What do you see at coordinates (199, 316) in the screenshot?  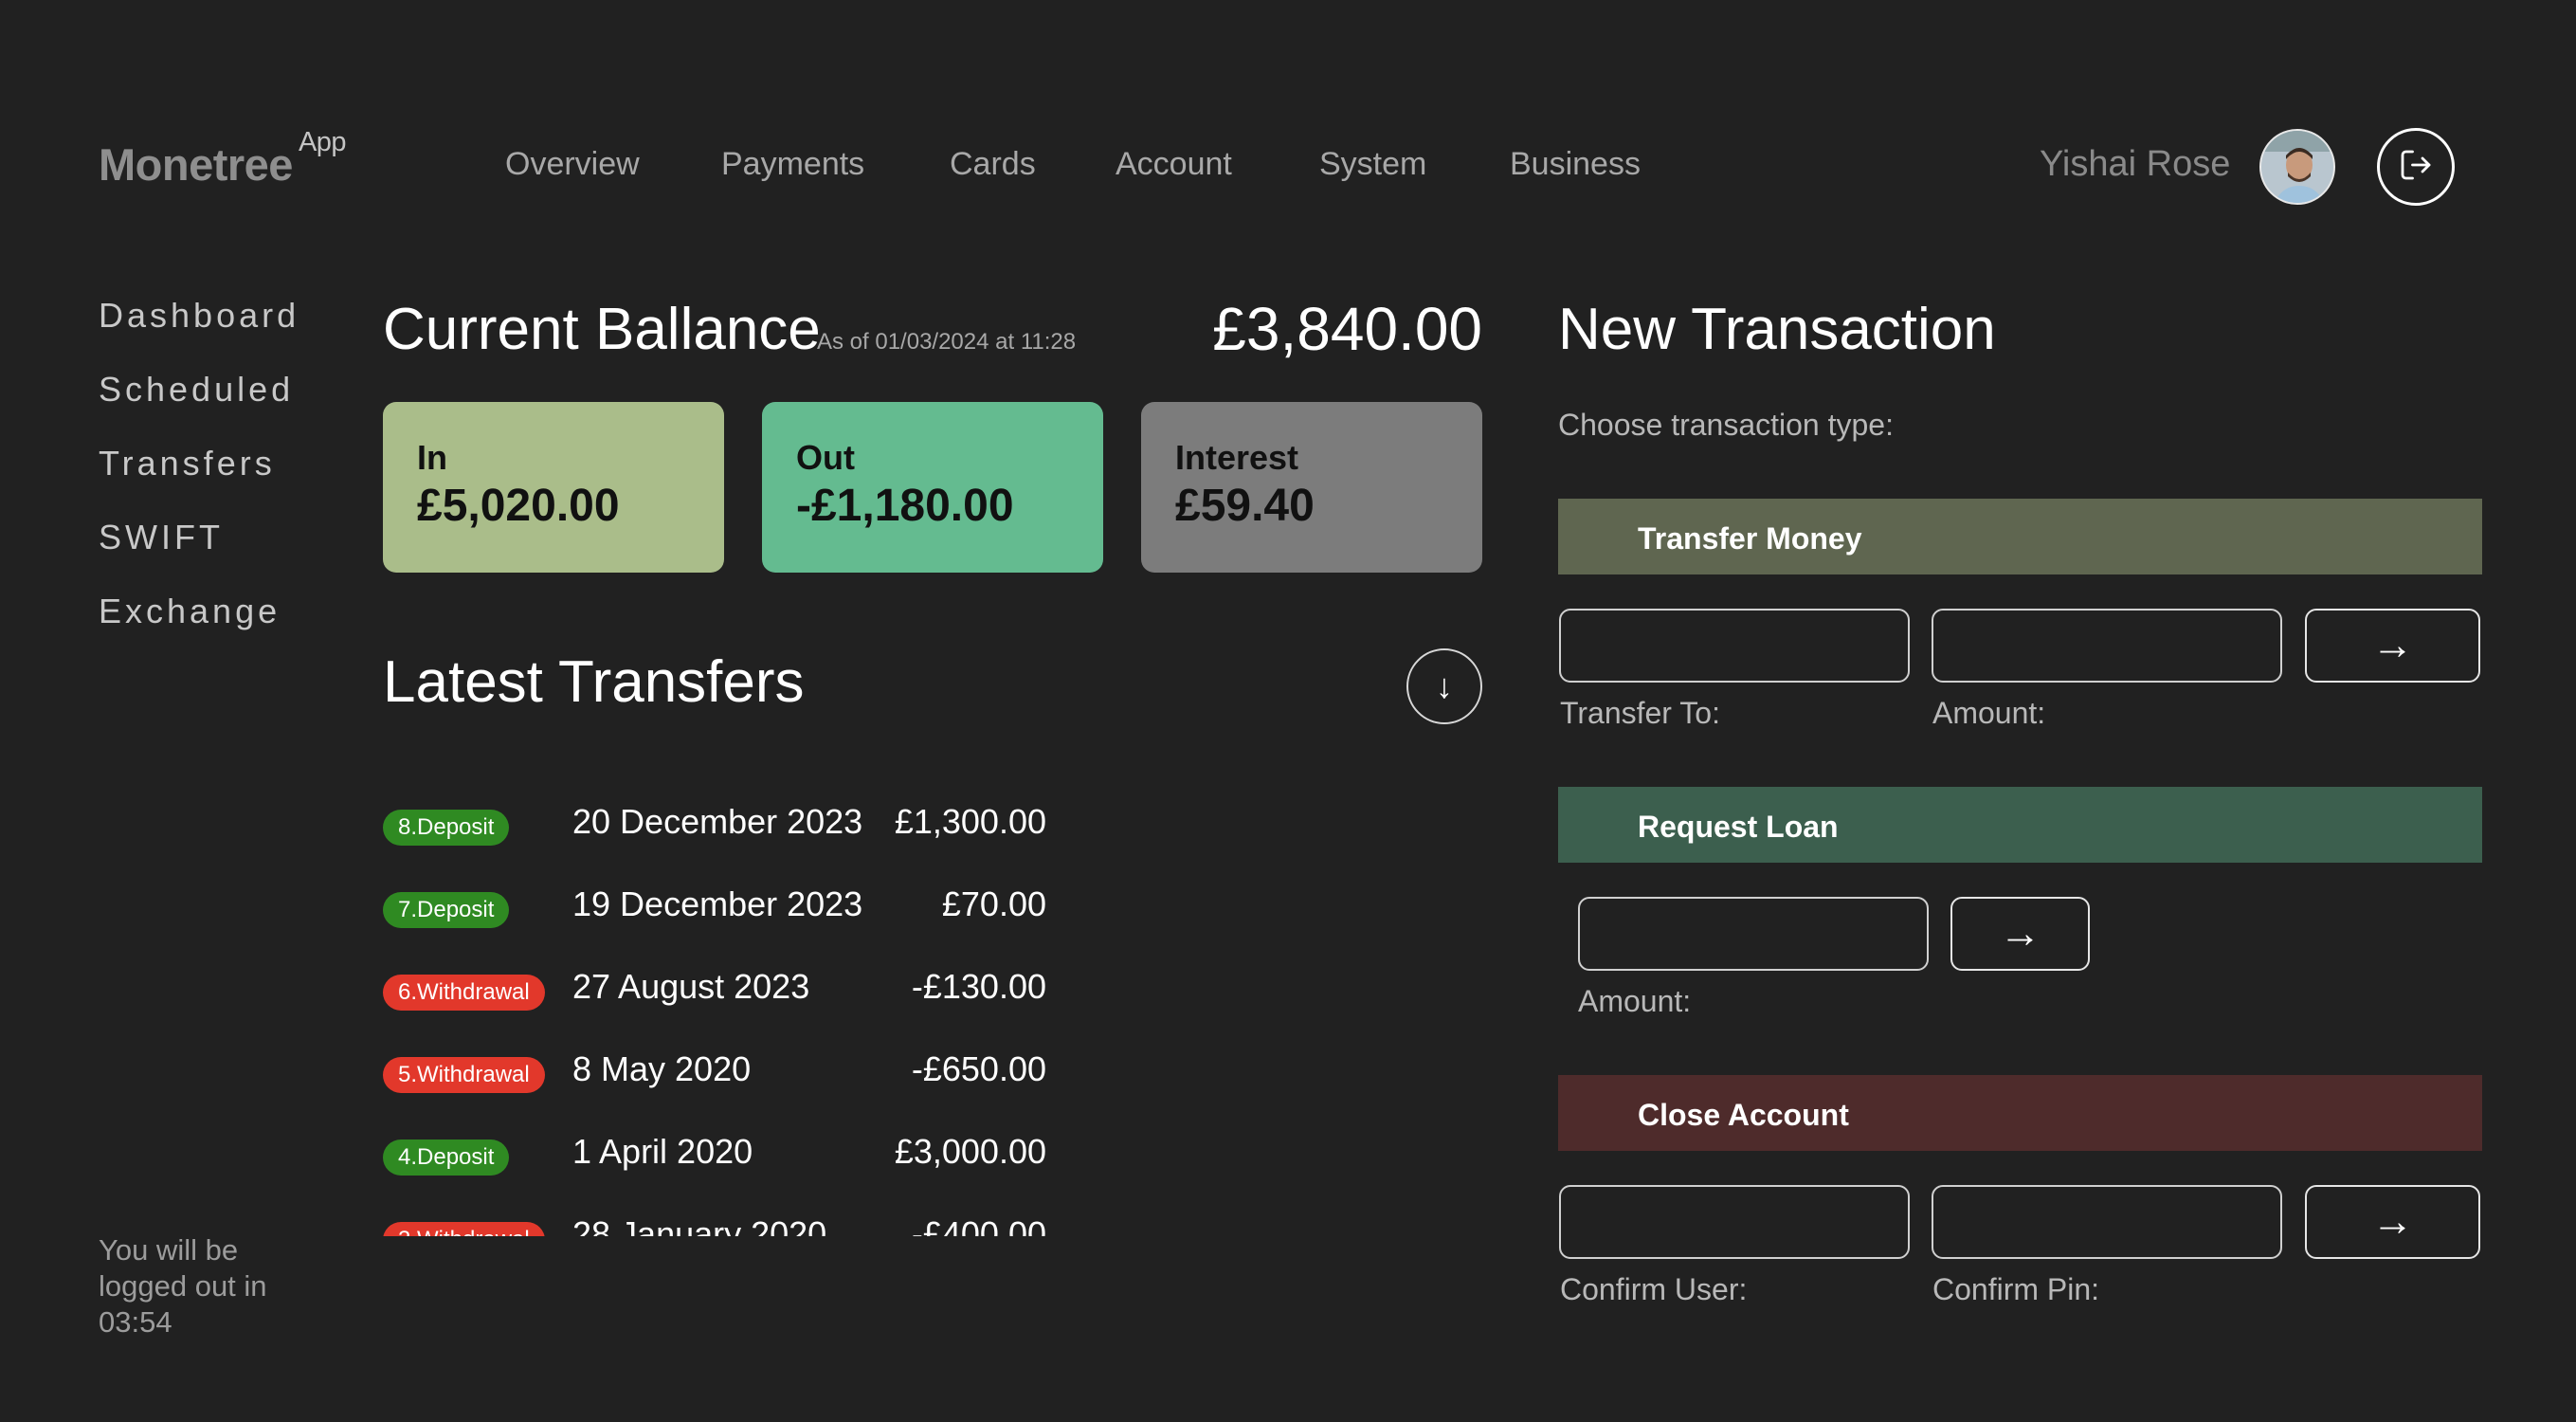 I see `sidebar-item-dashboard: Dashboard` at bounding box center [199, 316].